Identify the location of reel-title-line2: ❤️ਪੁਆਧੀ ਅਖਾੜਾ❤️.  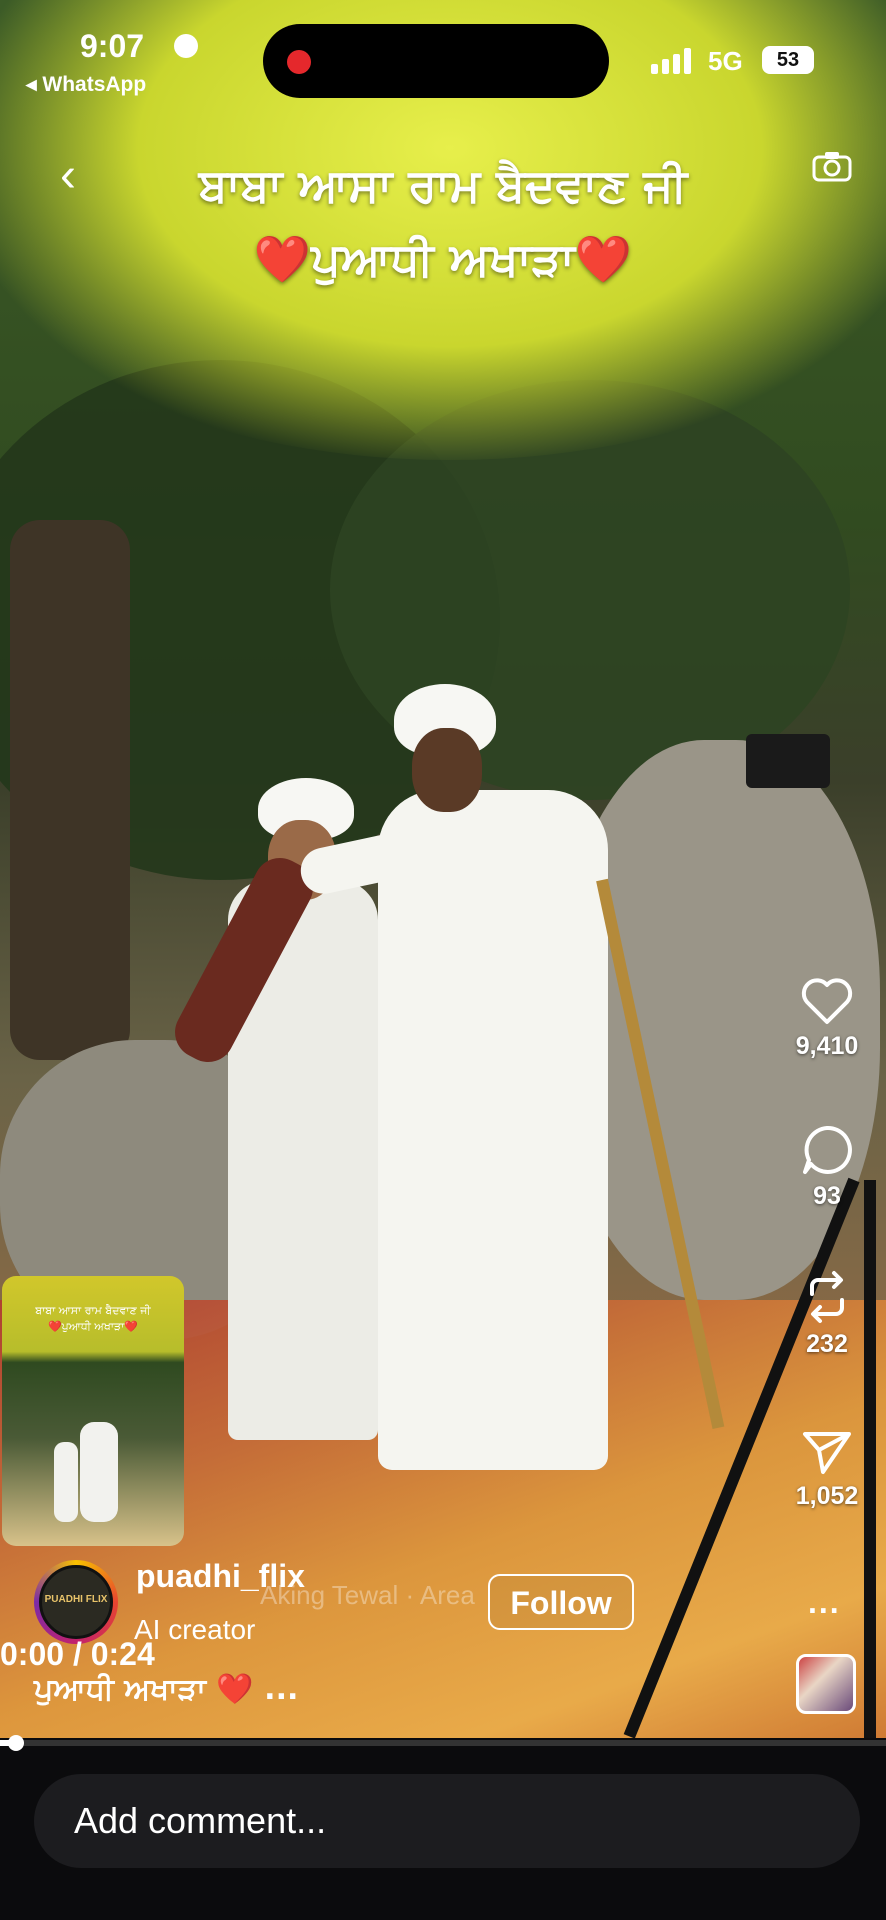
(443, 259).